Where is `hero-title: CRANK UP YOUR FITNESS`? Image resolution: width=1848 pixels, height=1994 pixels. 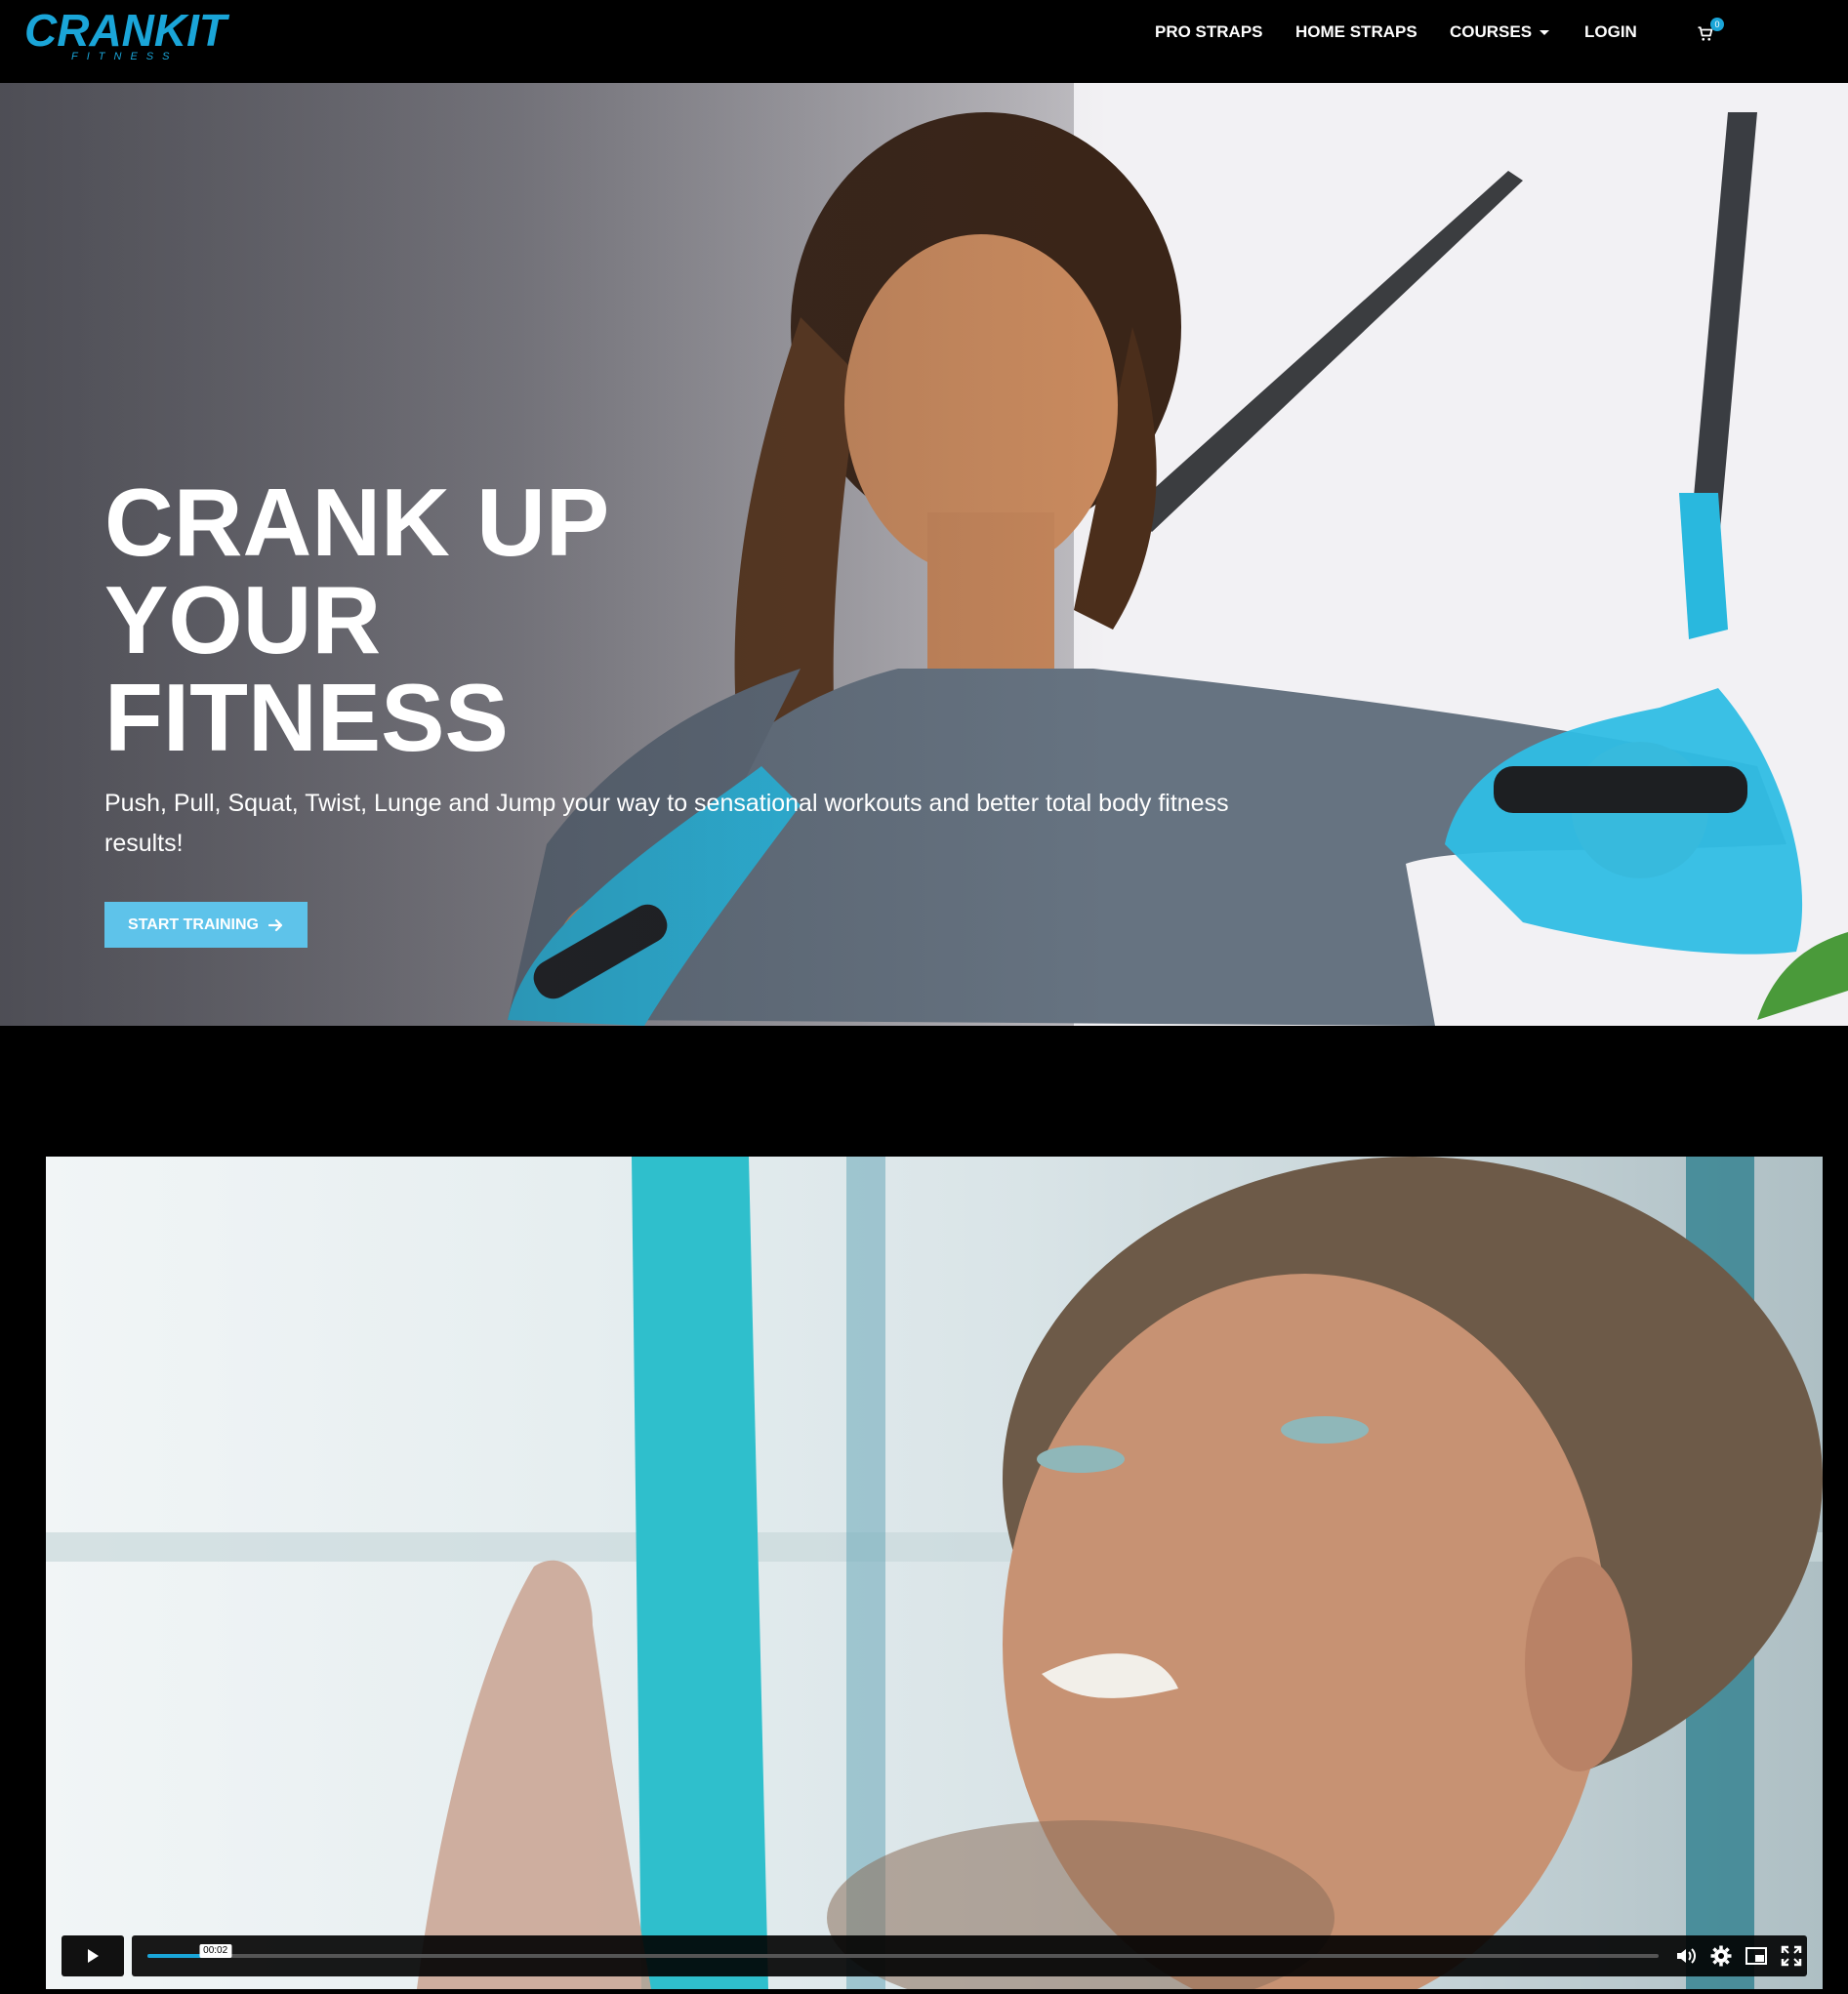 hero-title: CRANK UP YOUR FITNESS is located at coordinates (356, 619).